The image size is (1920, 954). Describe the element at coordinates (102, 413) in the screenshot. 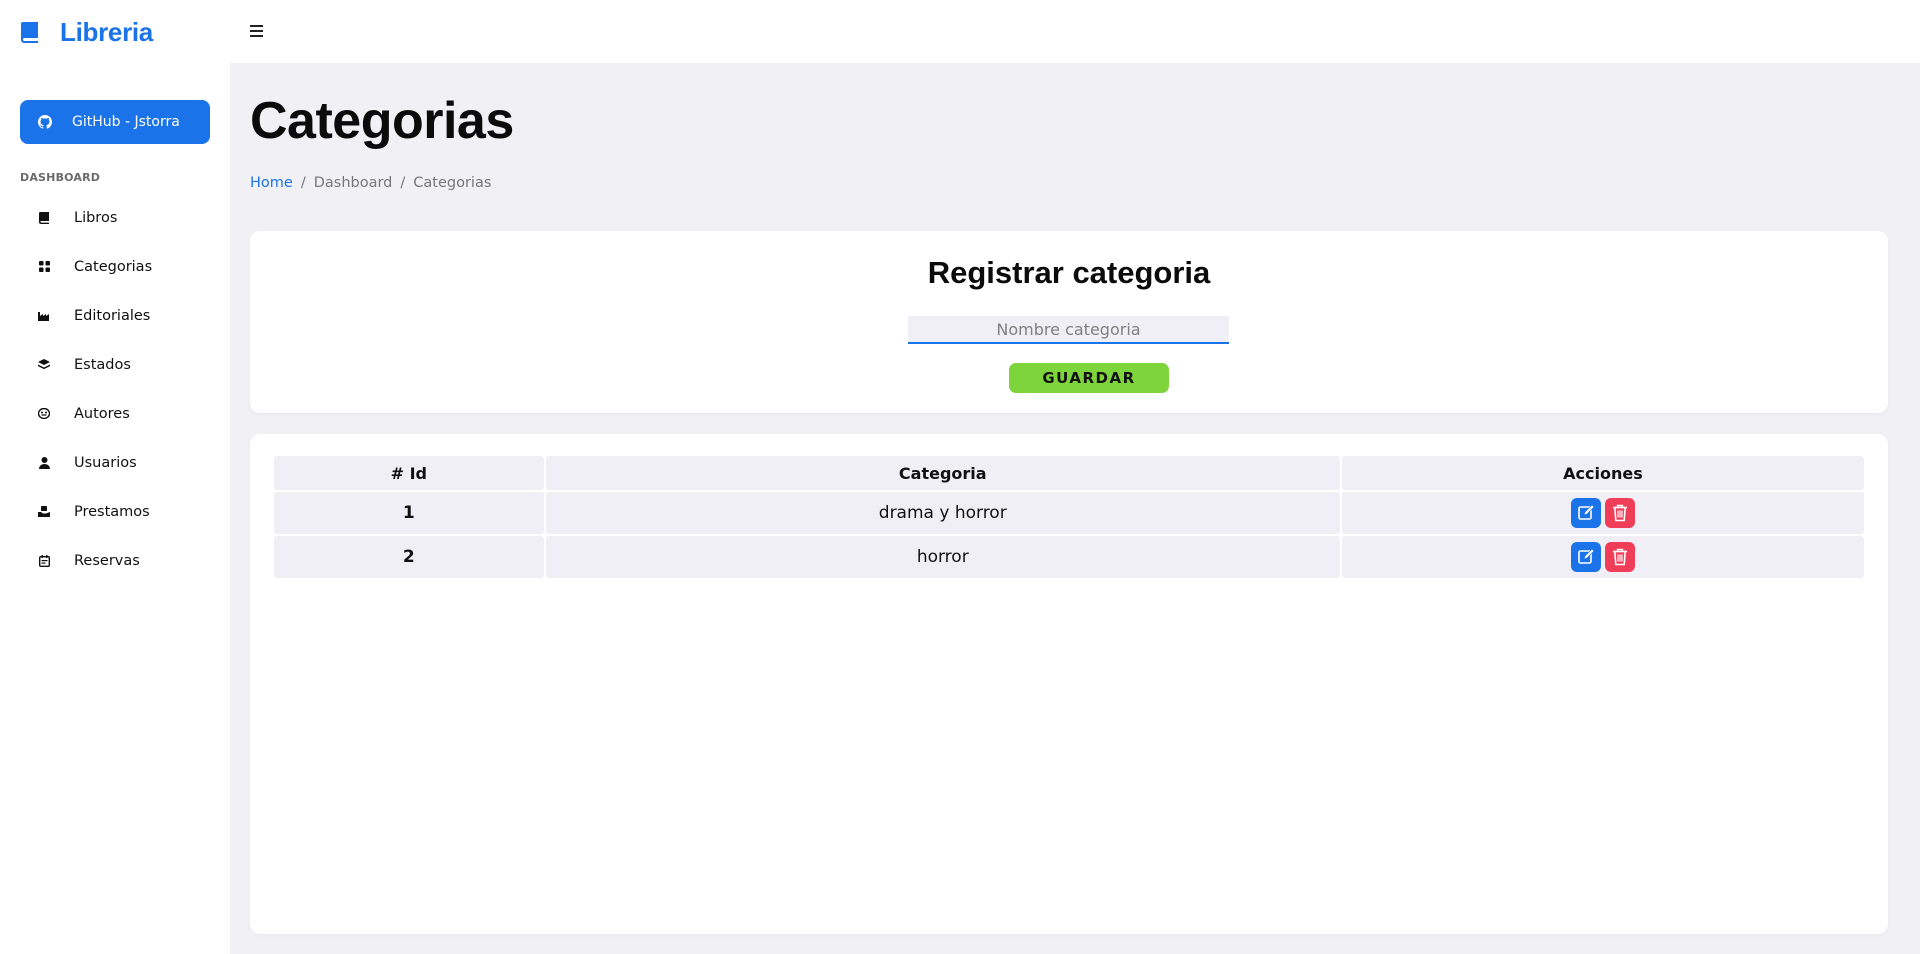

I see `sidebar-item-label: Autores` at that location.